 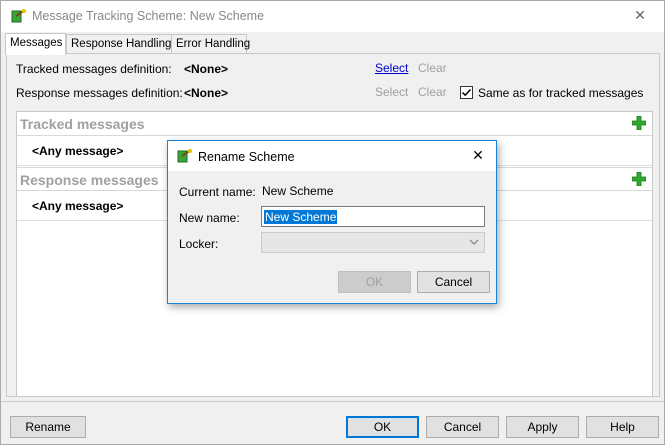 I want to click on add-response-plus-icon, so click(x=639, y=179).